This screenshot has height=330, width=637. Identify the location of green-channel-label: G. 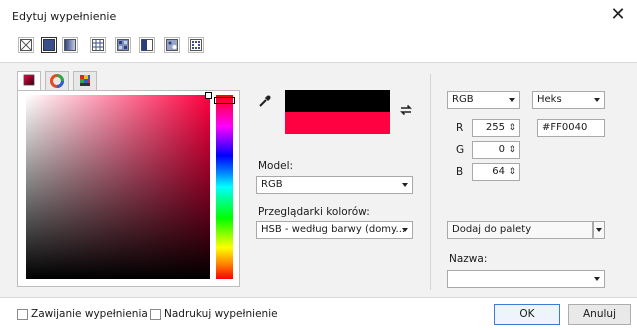
(460, 150).